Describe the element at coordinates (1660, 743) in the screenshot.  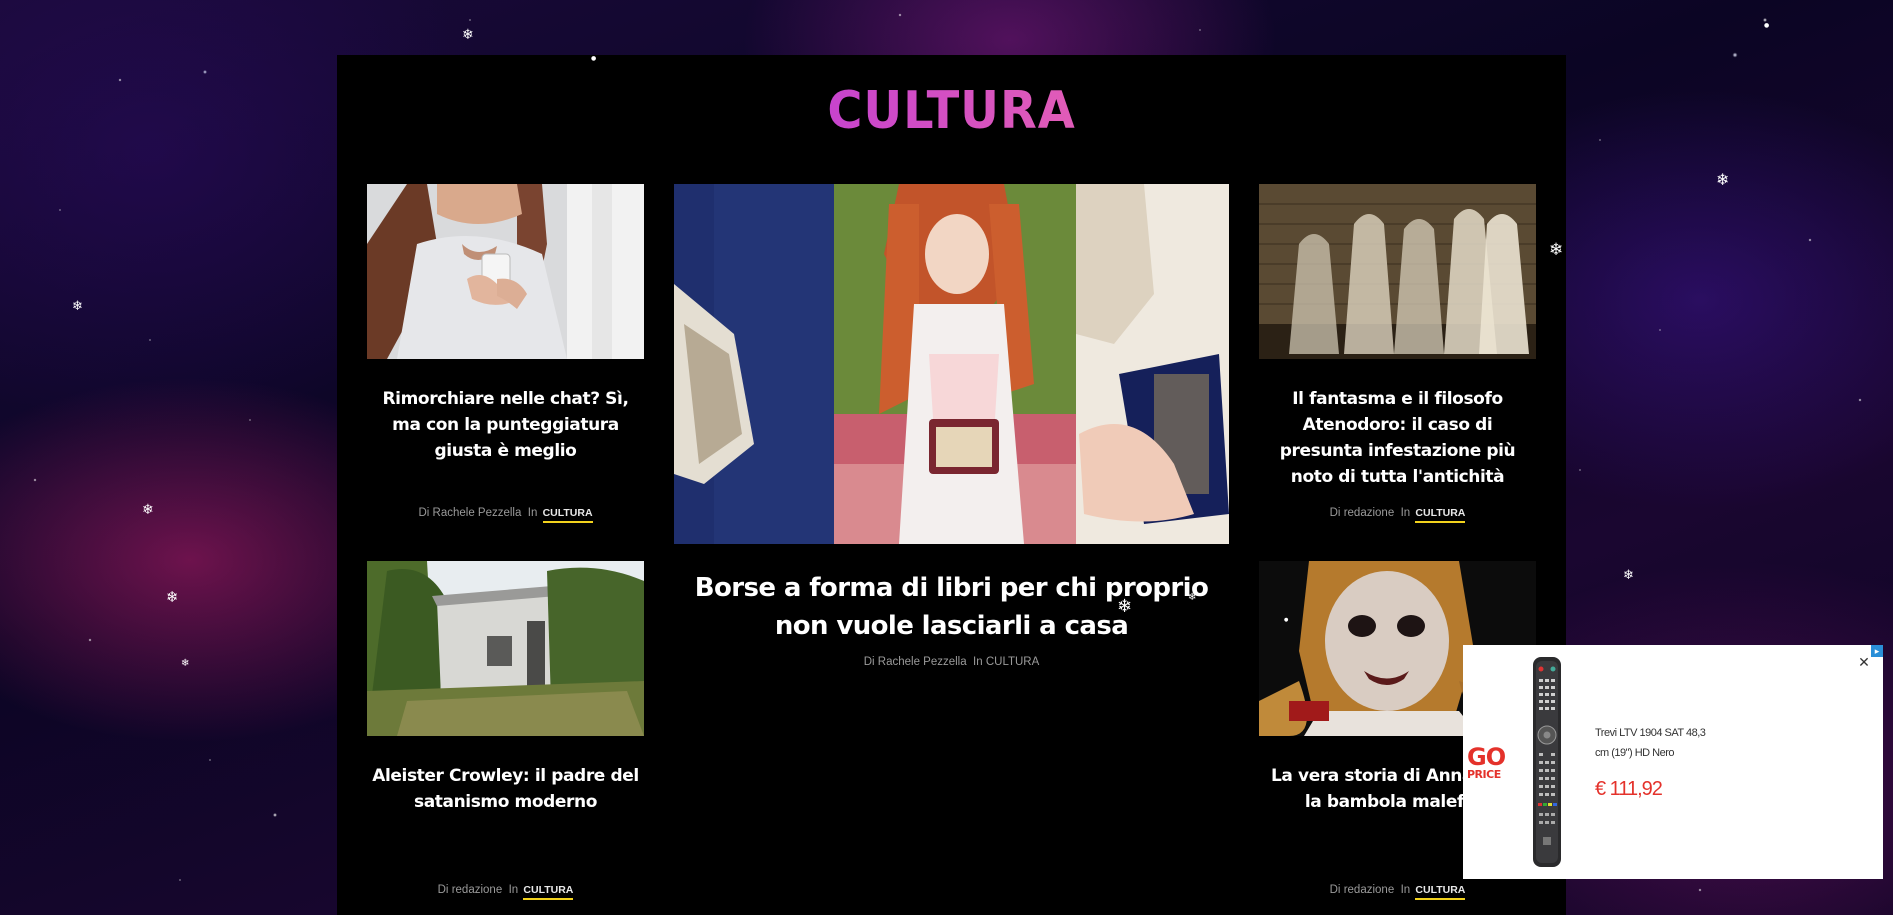
I see `ad-product-name: Trevi LTV 1904 SAT 48,3 cm (19") HD Nero` at that location.